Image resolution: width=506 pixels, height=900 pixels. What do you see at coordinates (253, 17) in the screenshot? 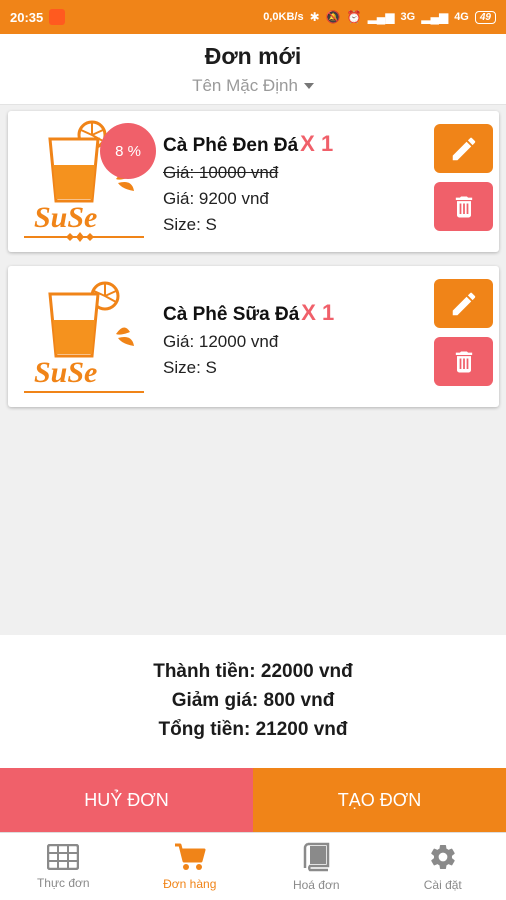
I see `status-bar: 20:35 0,0KB/s ✱ 🔕 ⏰ ▂▄▆ 3G ▂▄▆ 4G 49` at bounding box center [253, 17].